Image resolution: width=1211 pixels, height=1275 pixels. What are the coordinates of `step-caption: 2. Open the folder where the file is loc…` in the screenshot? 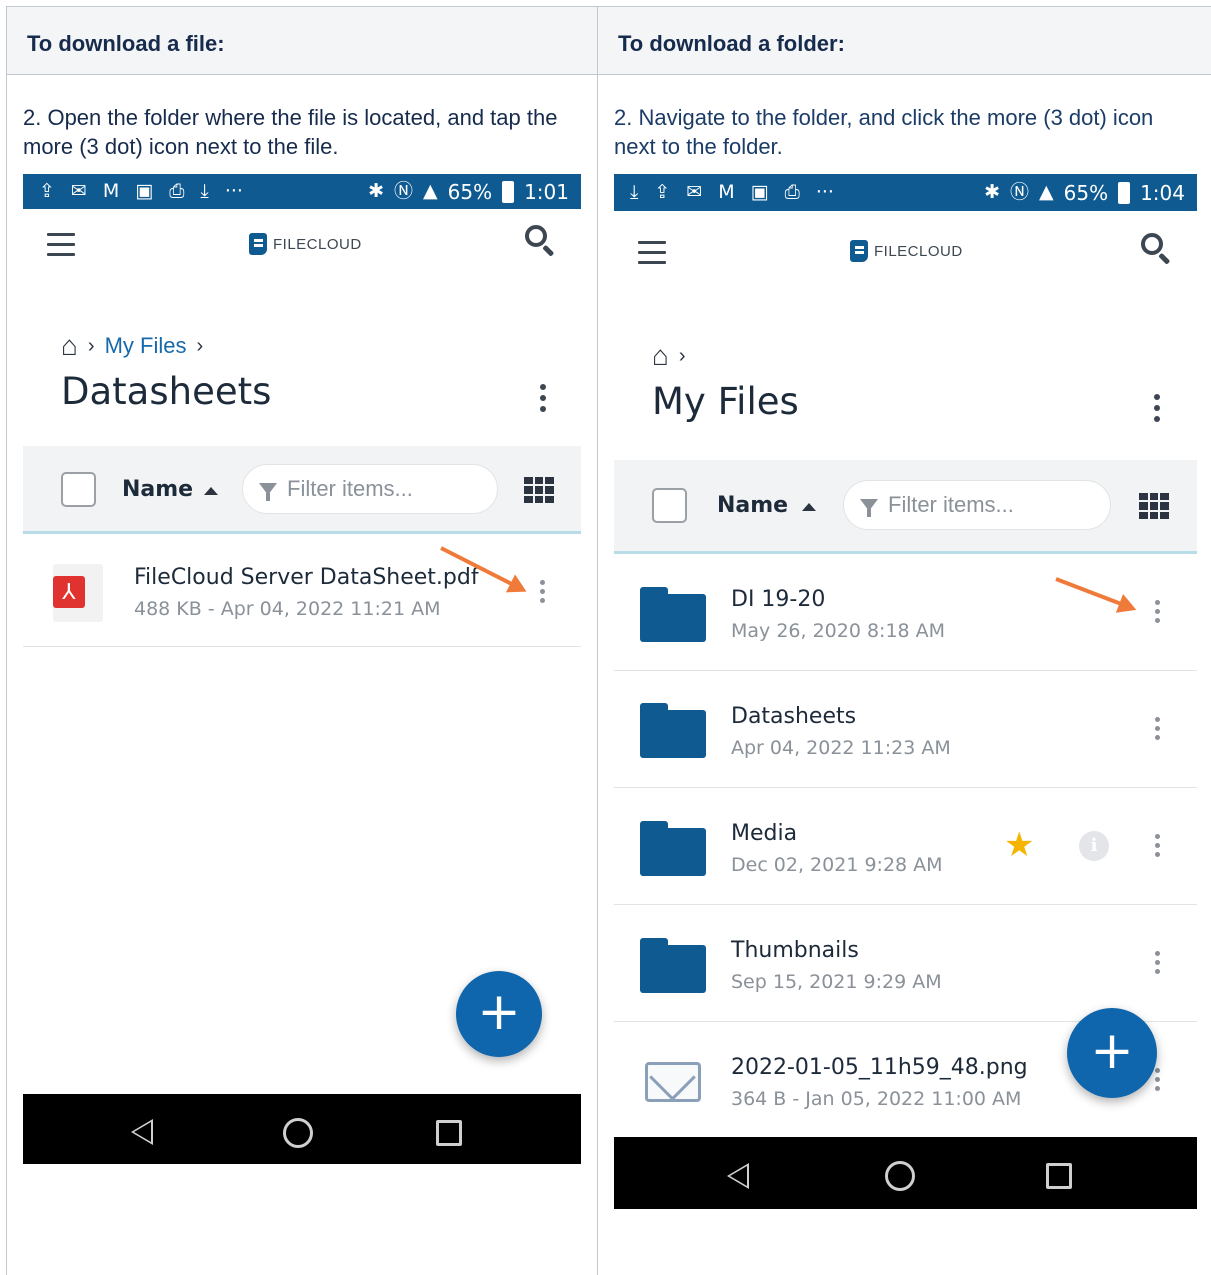 It's located at (290, 132).